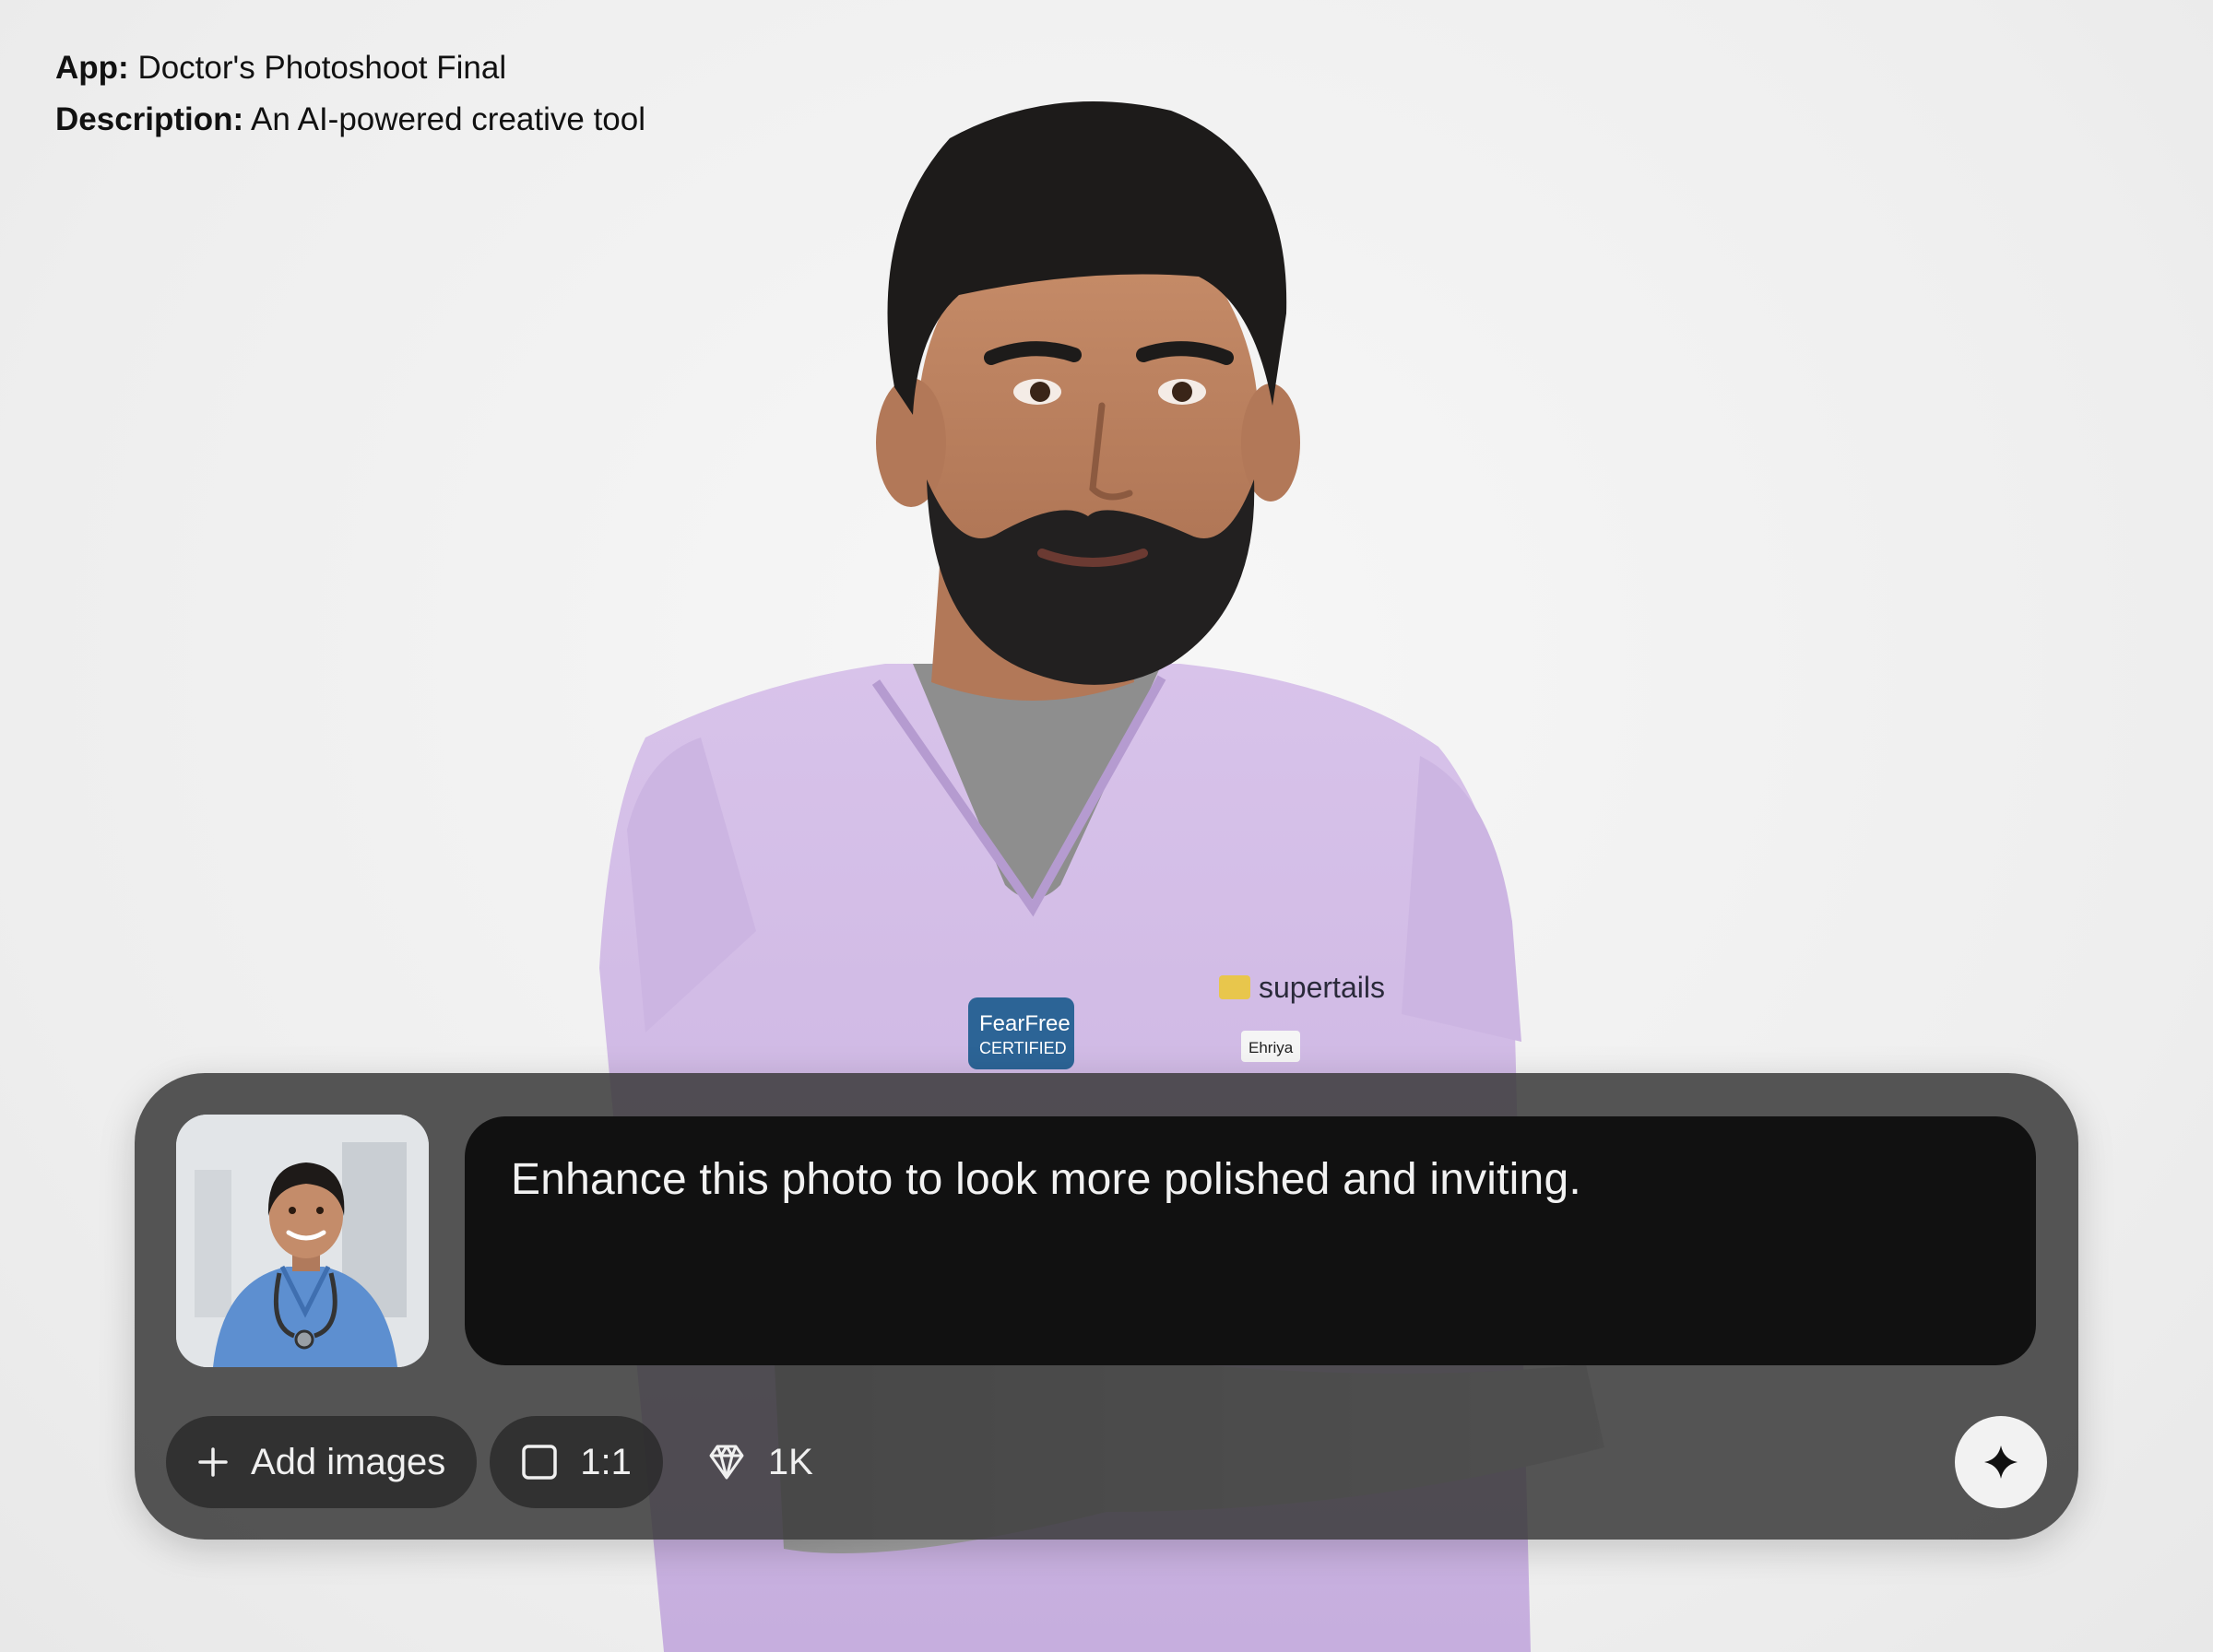 Image resolution: width=2213 pixels, height=1652 pixels. Describe the element at coordinates (213, 1462) in the screenshot. I see `plus-icon` at that location.